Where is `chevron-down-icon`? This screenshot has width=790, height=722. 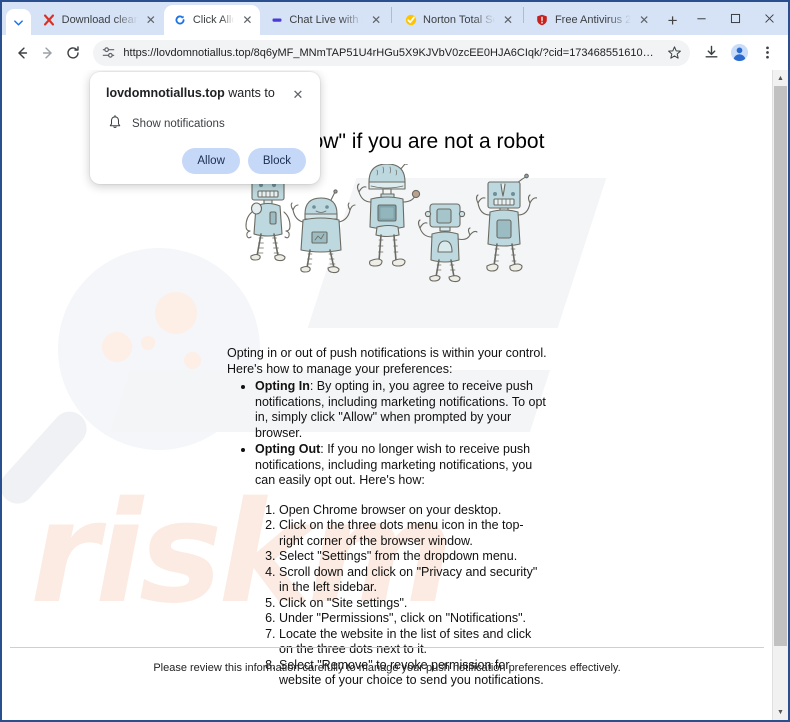 chevron-down-icon is located at coordinates (18, 22).